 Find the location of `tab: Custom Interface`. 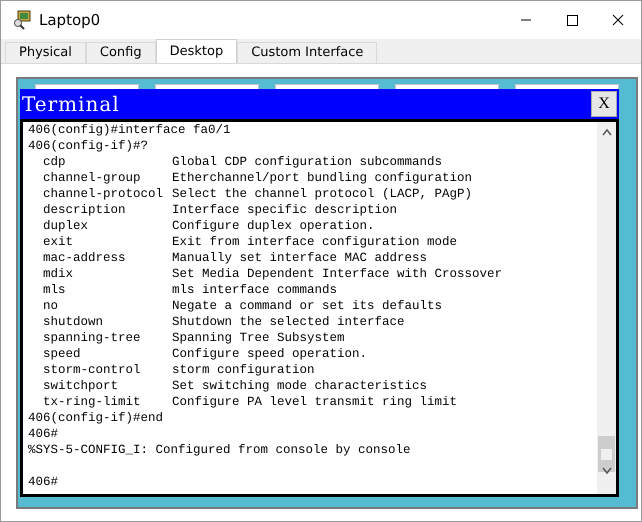

tab: Custom Interface is located at coordinates (307, 52).